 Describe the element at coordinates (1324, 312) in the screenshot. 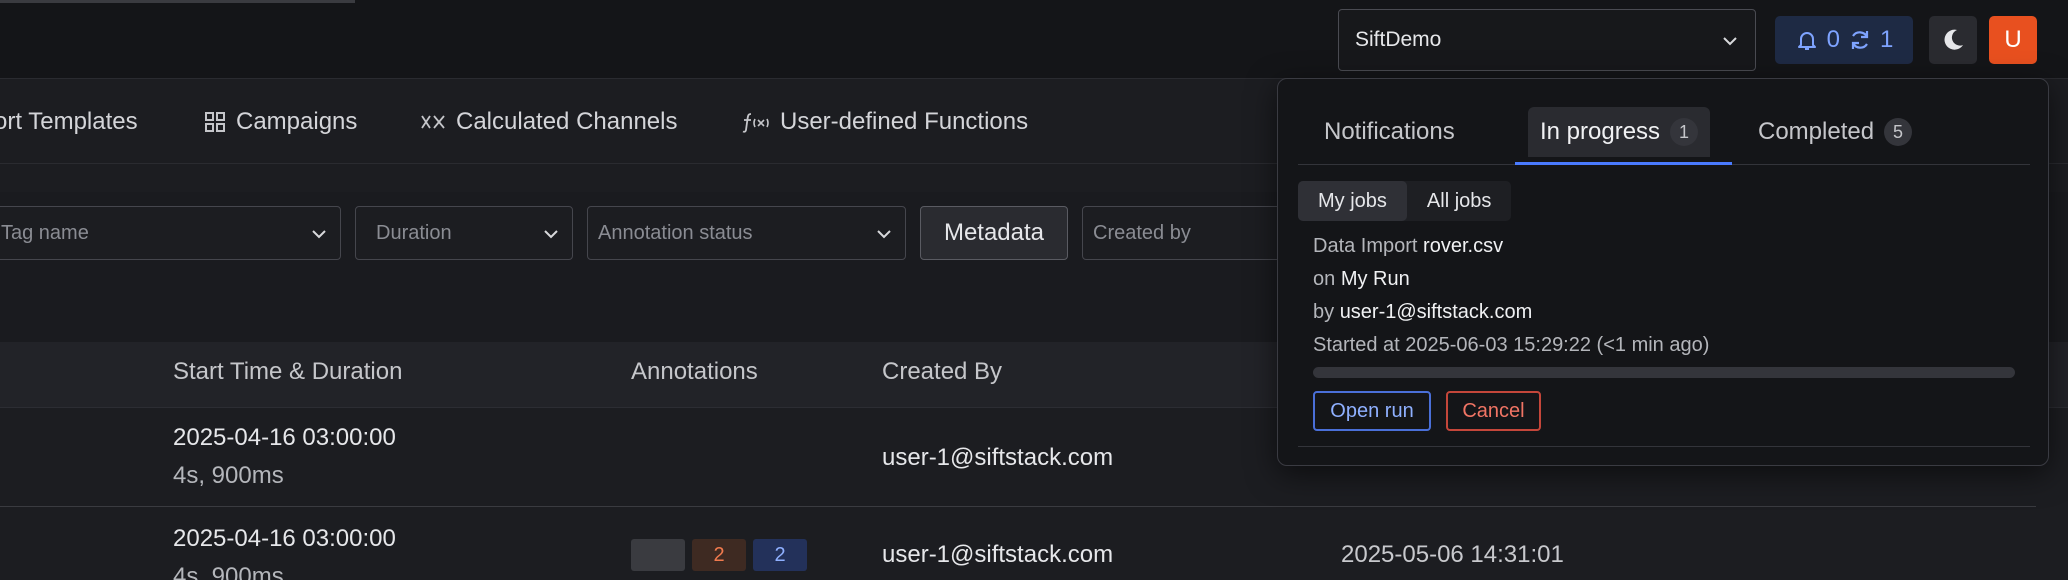

I see `job-user-prefix: by` at that location.